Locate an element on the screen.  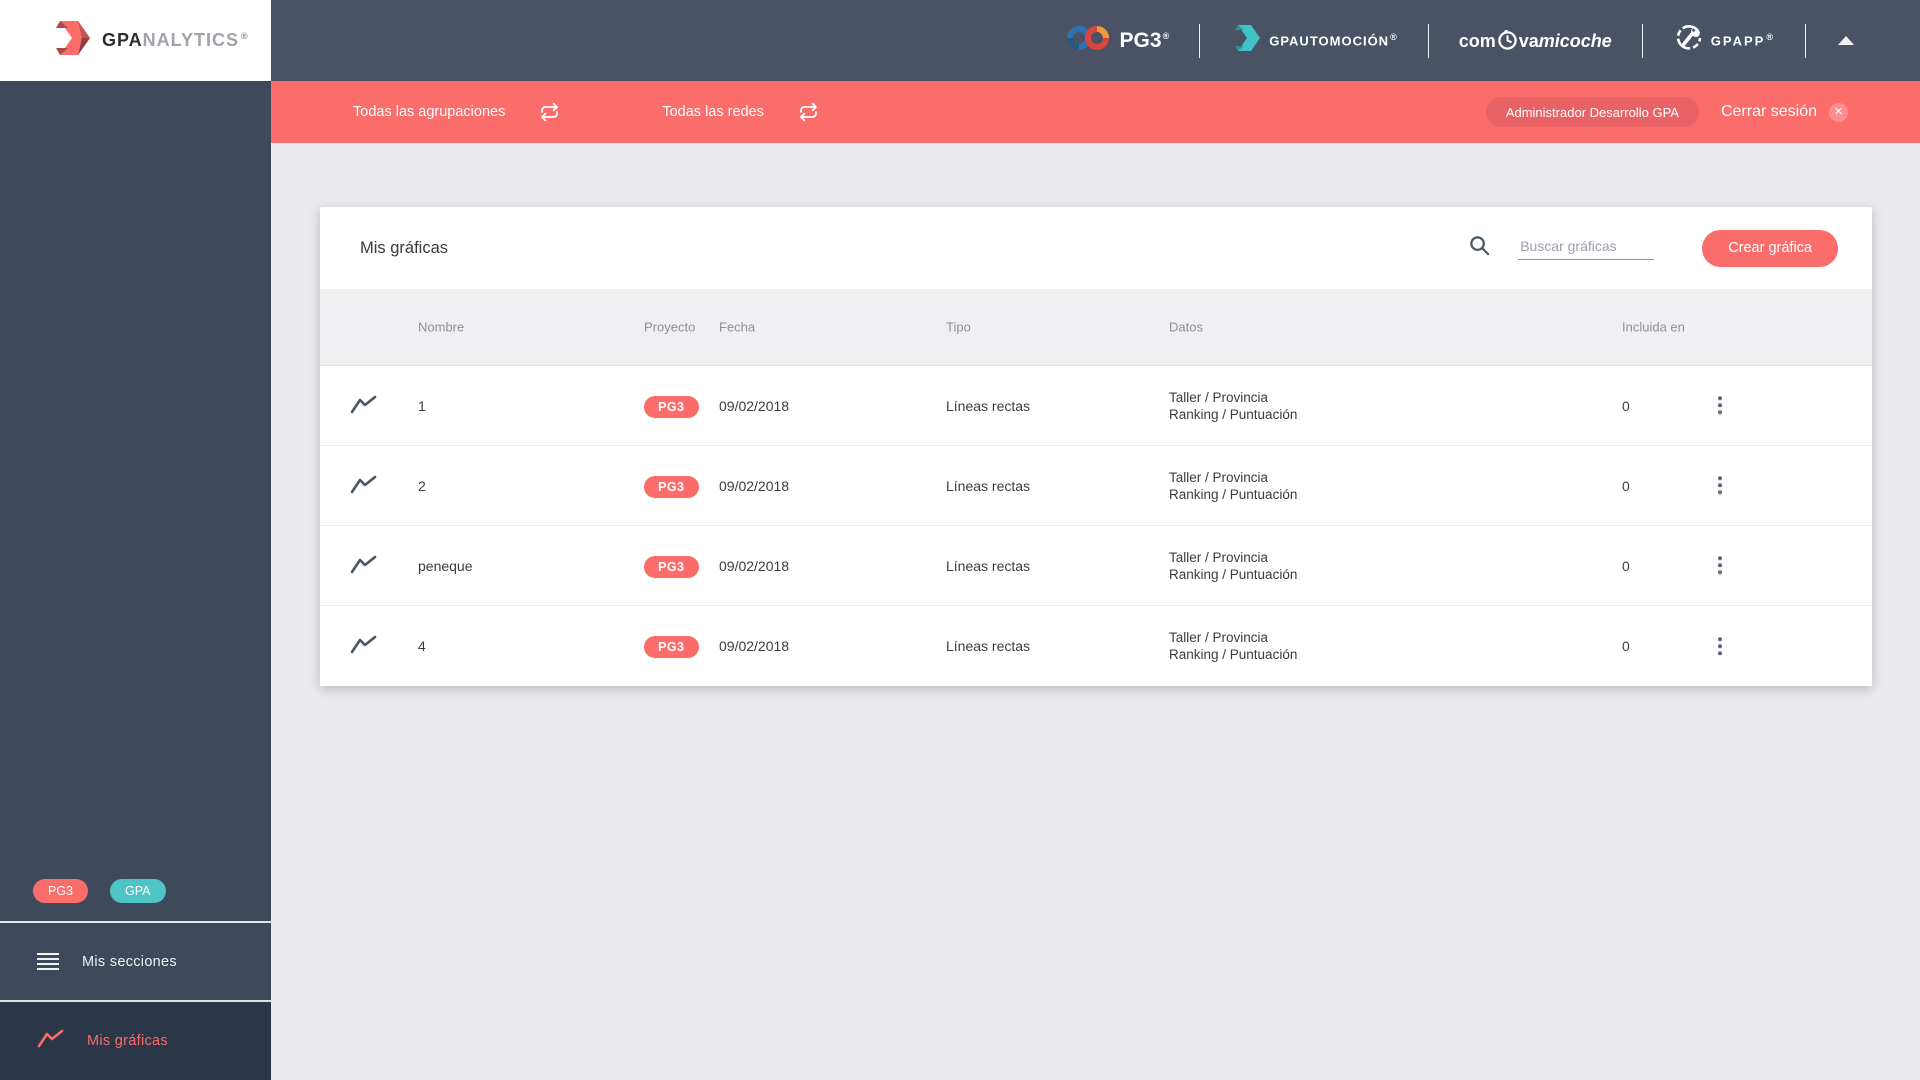
column-header-nombre: Nombre is located at coordinates (441, 327).